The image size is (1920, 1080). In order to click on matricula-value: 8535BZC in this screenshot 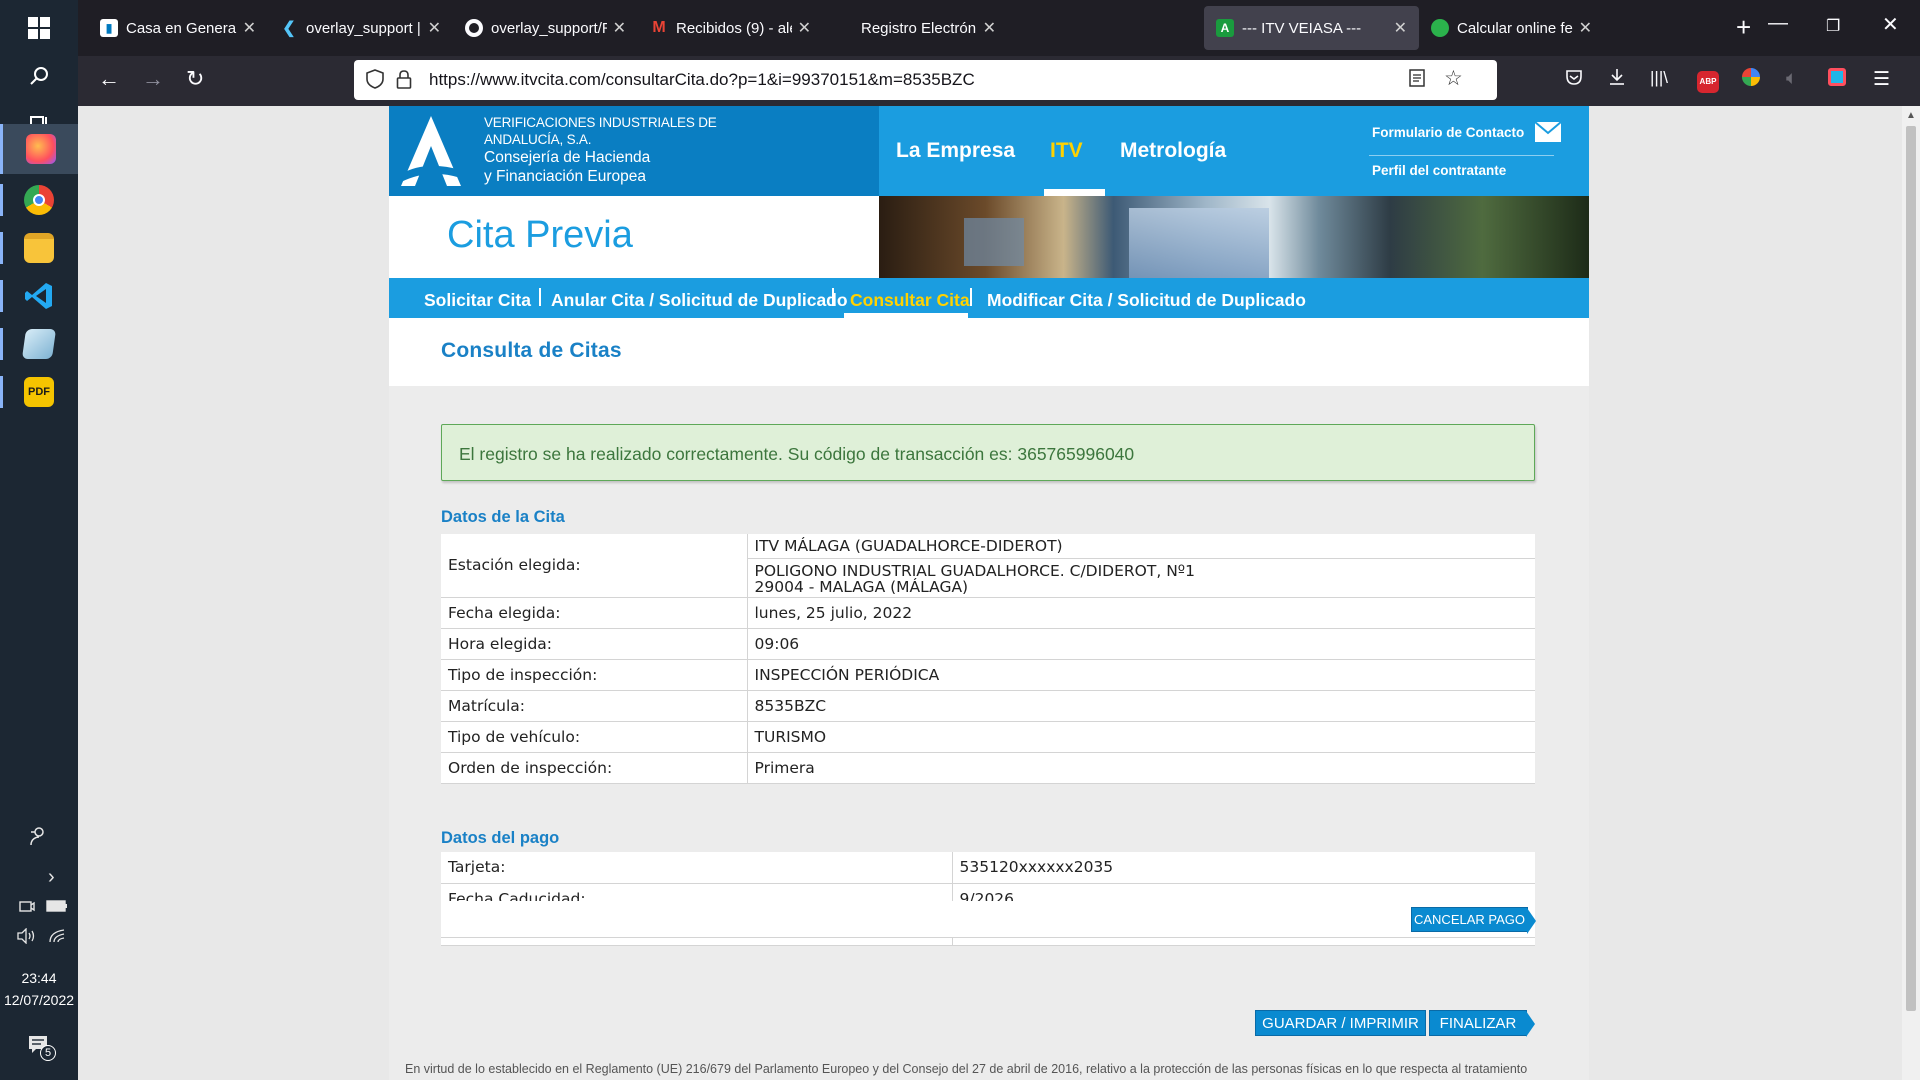, I will do `click(1141, 706)`.